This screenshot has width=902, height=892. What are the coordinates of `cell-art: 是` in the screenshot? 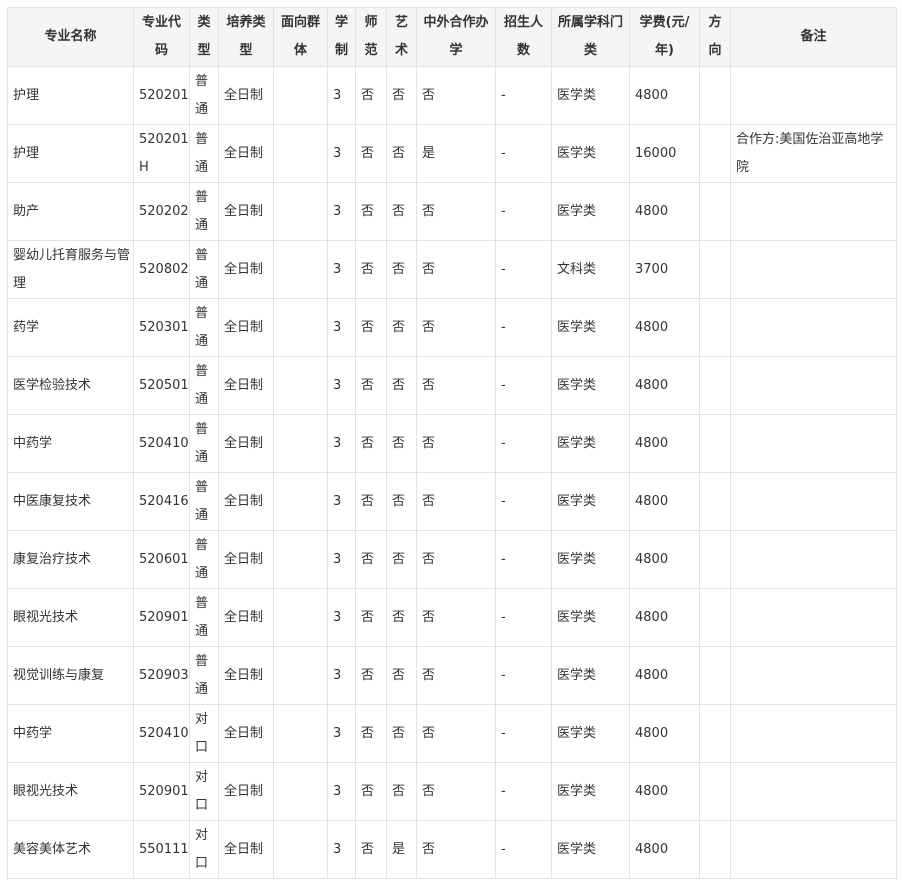 It's located at (401, 849).